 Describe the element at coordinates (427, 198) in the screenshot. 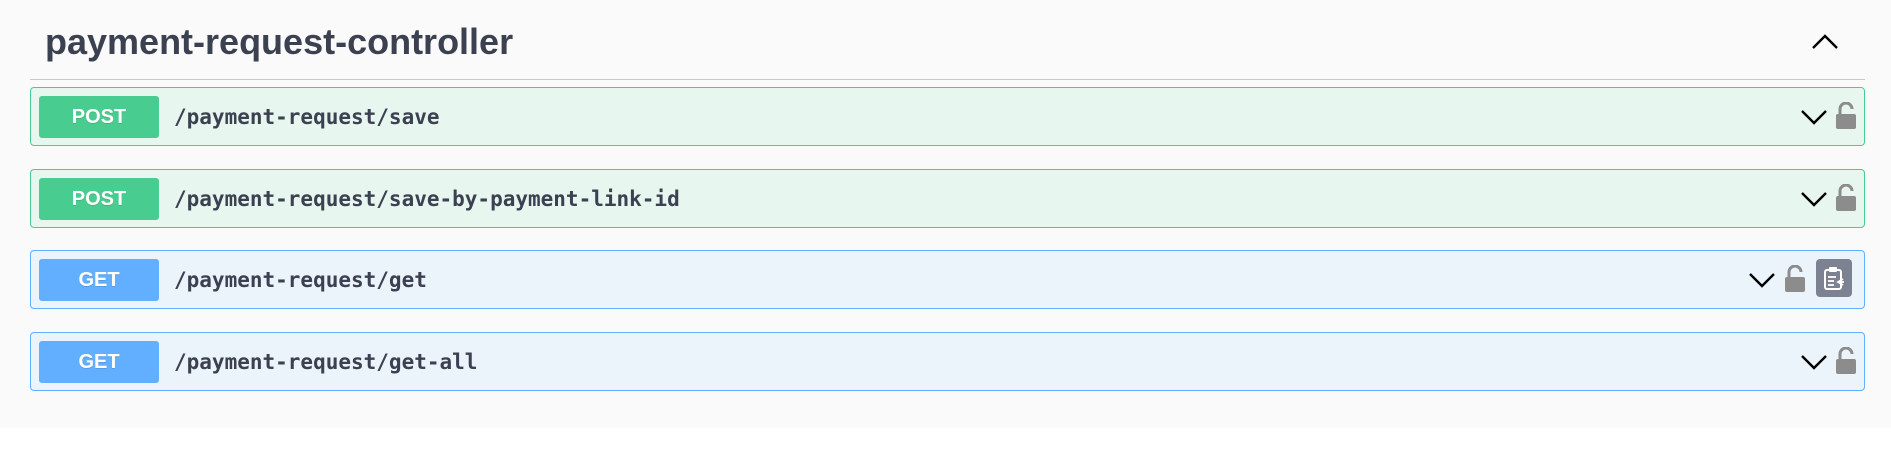

I see `endpoint-path: /payment-request/save-by-payment-link-id` at that location.